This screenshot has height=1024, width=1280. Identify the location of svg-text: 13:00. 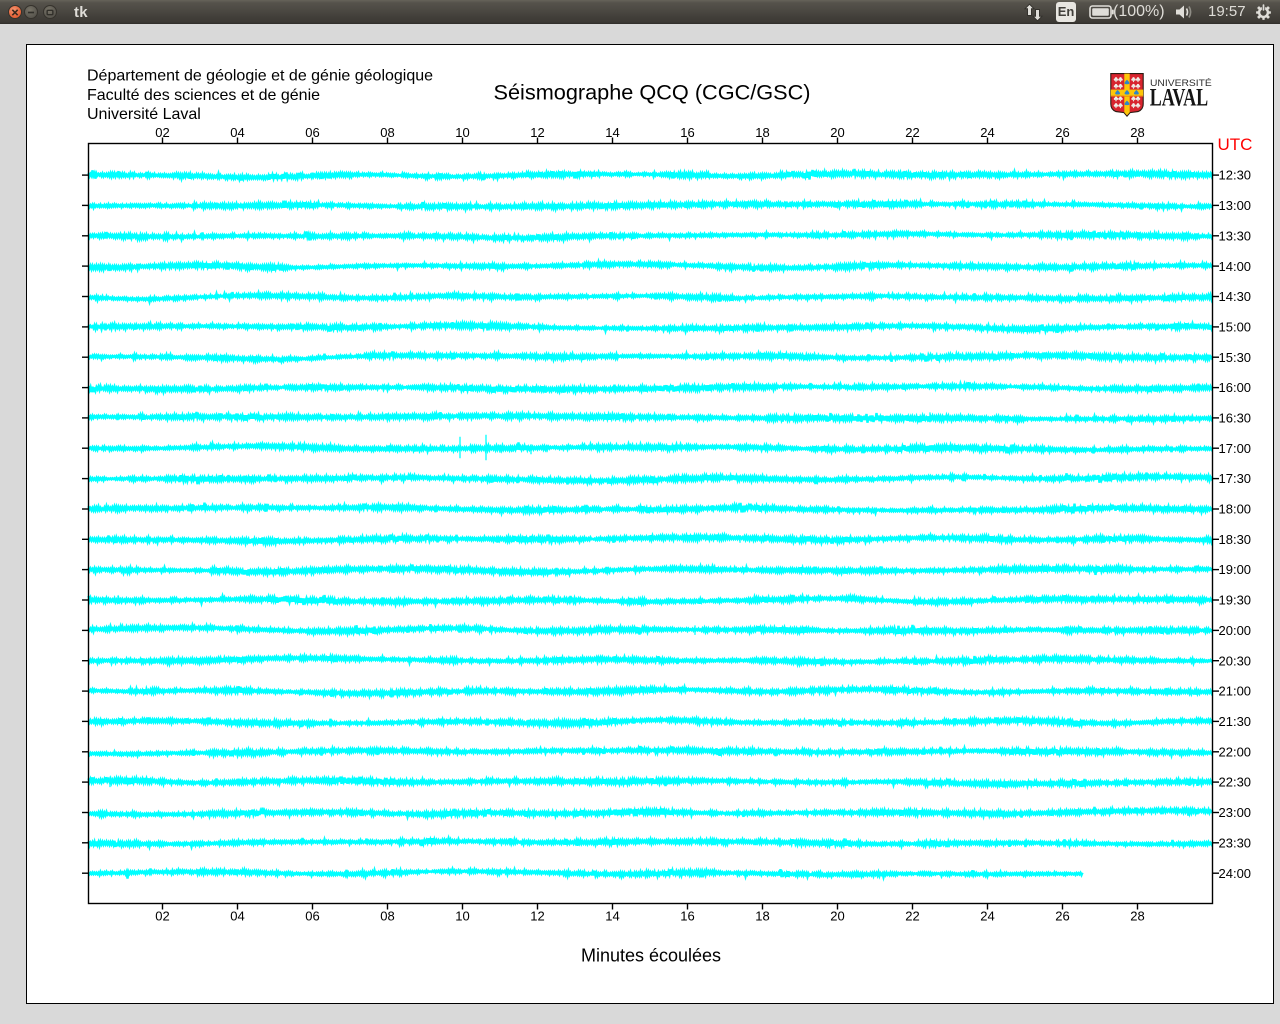
(1235, 205).